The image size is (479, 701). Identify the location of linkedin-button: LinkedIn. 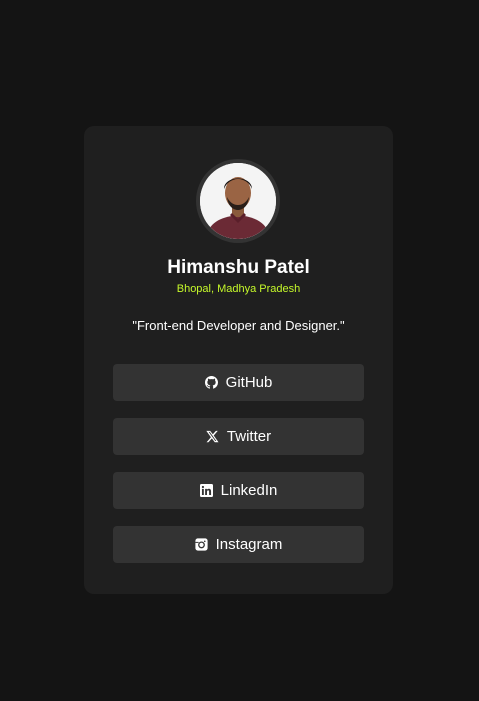
(238, 490).